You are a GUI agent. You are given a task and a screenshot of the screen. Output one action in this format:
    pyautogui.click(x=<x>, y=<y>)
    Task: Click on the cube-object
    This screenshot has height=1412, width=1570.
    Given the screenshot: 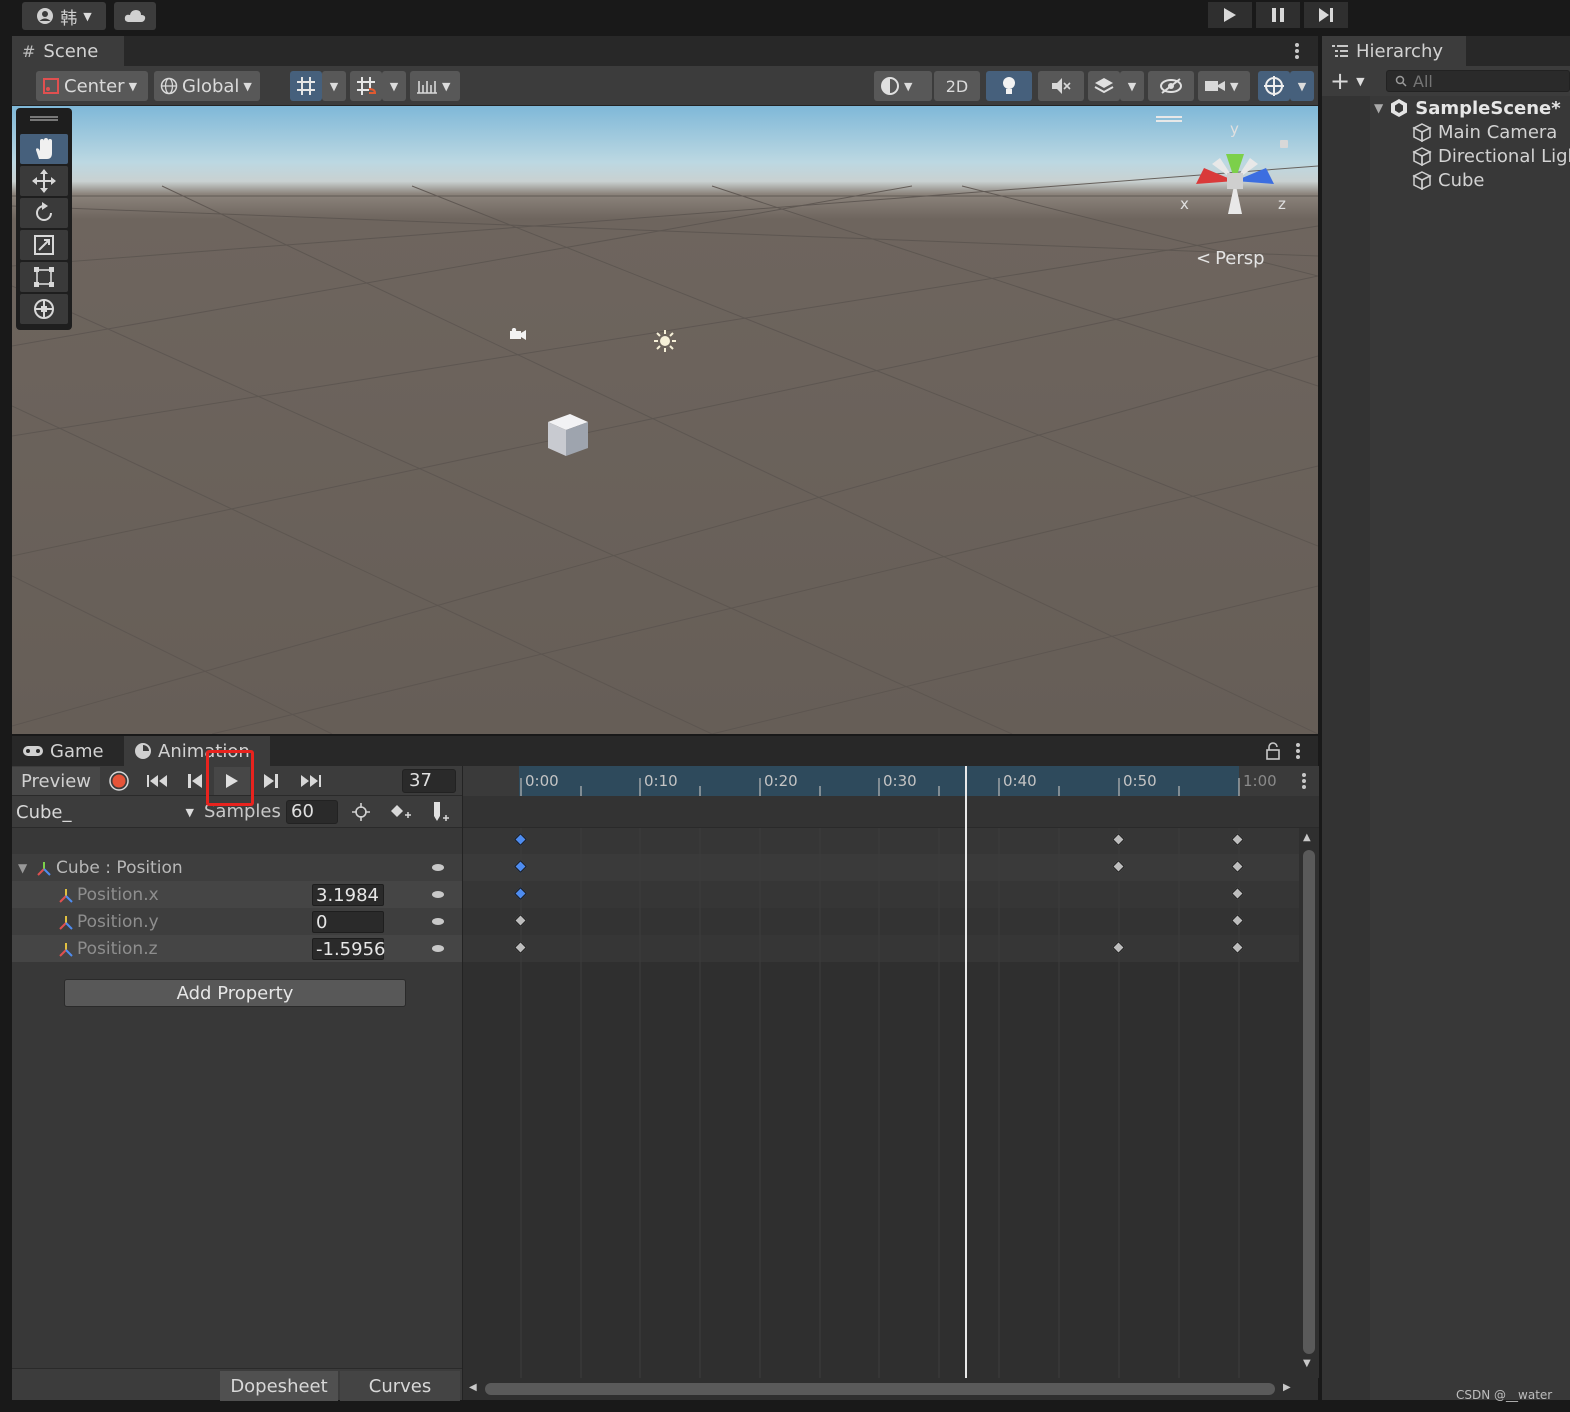 What is the action you would take?
    pyautogui.click(x=567, y=434)
    